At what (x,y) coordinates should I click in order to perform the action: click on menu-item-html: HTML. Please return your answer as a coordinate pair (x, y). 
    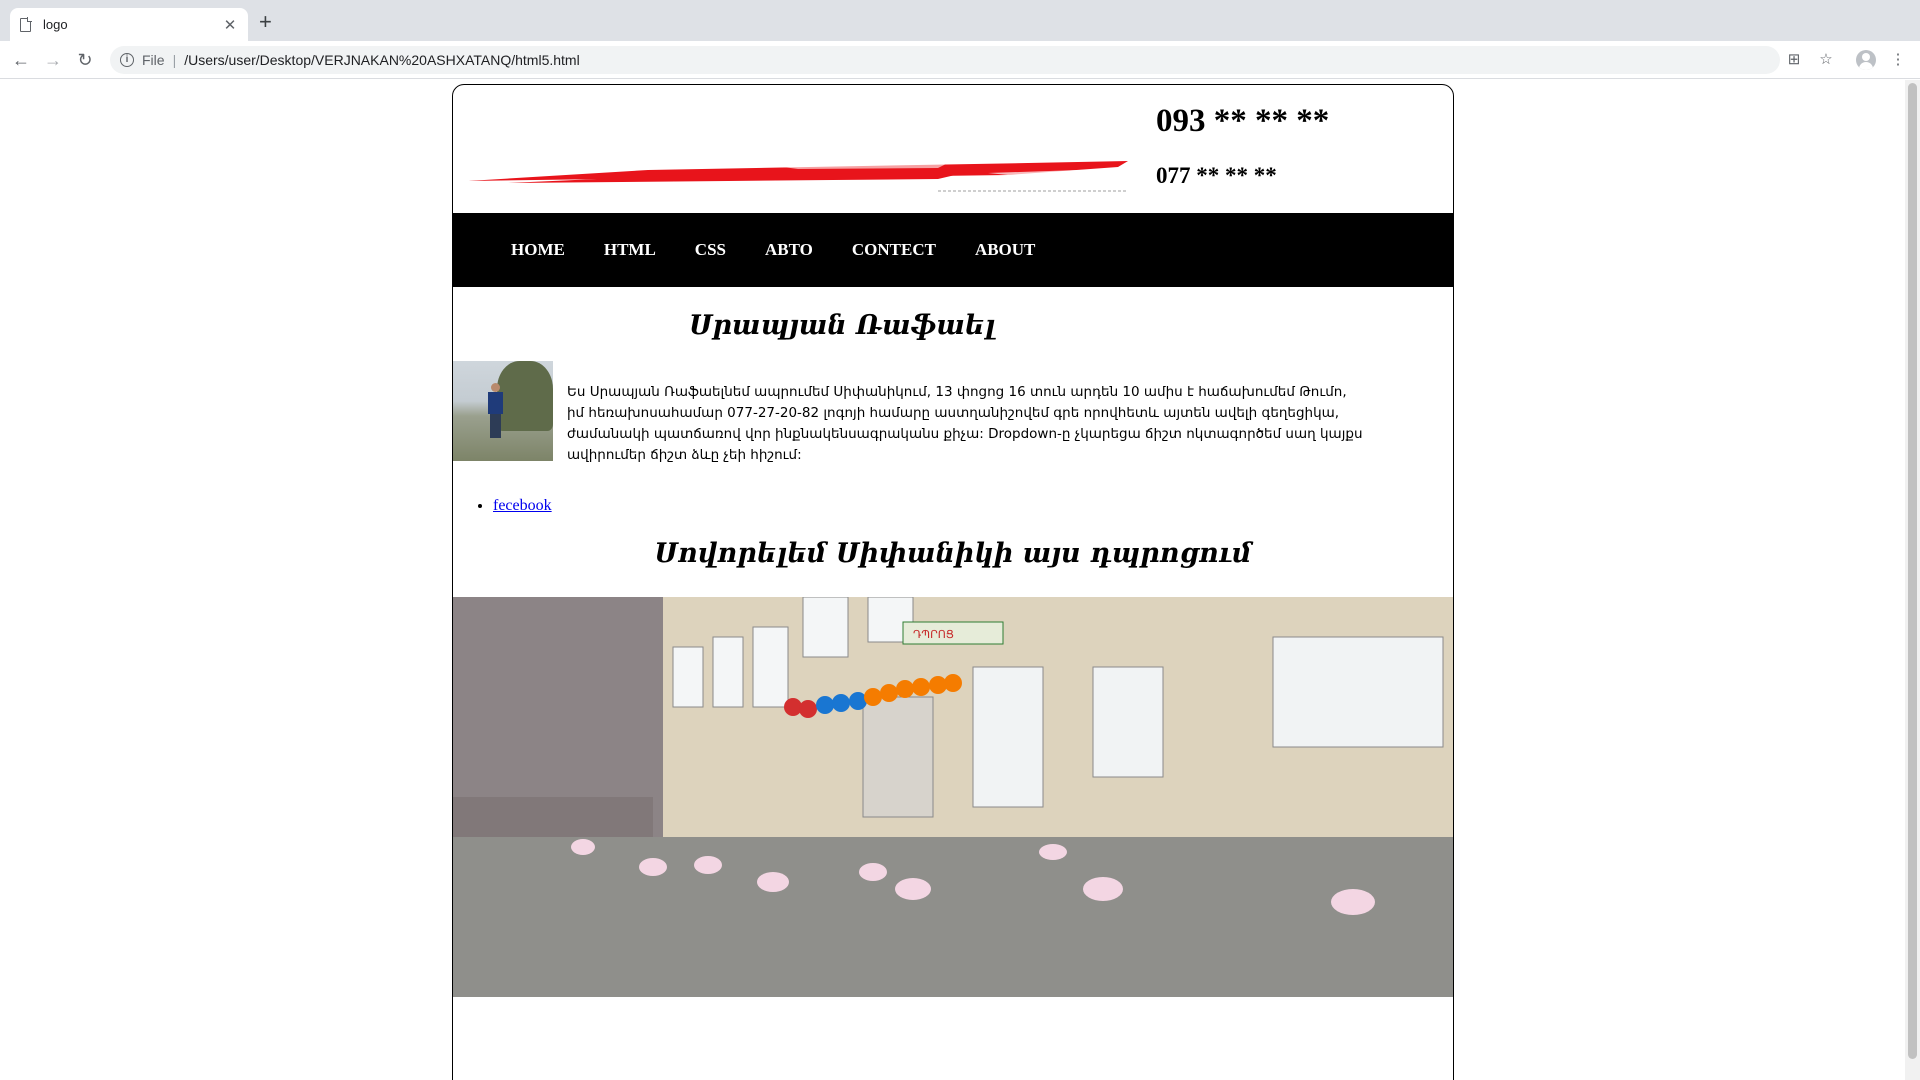
    Looking at the image, I should click on (630, 250).